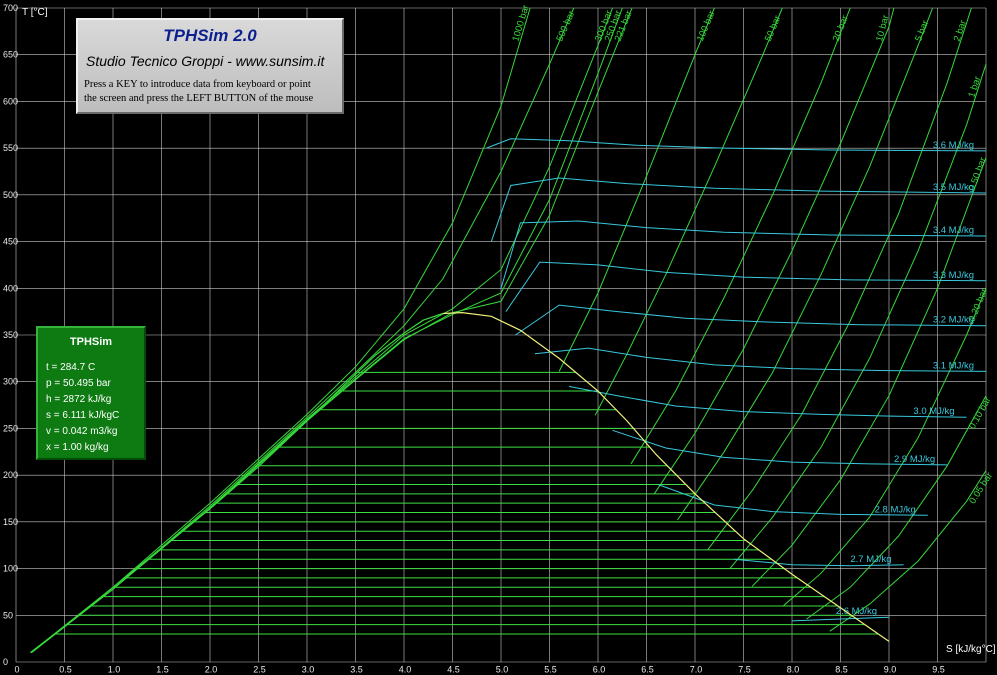 The width and height of the screenshot is (997, 675). Describe the element at coordinates (83, 415) in the screenshot. I see `state-entropy: s = 6.111 kJ/kgC` at that location.